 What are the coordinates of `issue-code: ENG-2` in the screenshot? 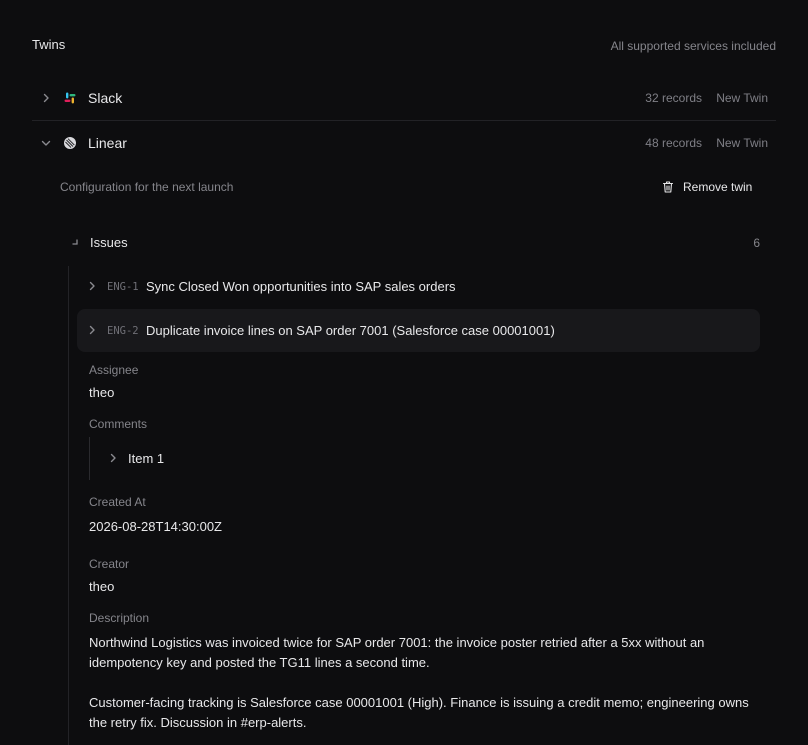 It's located at (123, 331).